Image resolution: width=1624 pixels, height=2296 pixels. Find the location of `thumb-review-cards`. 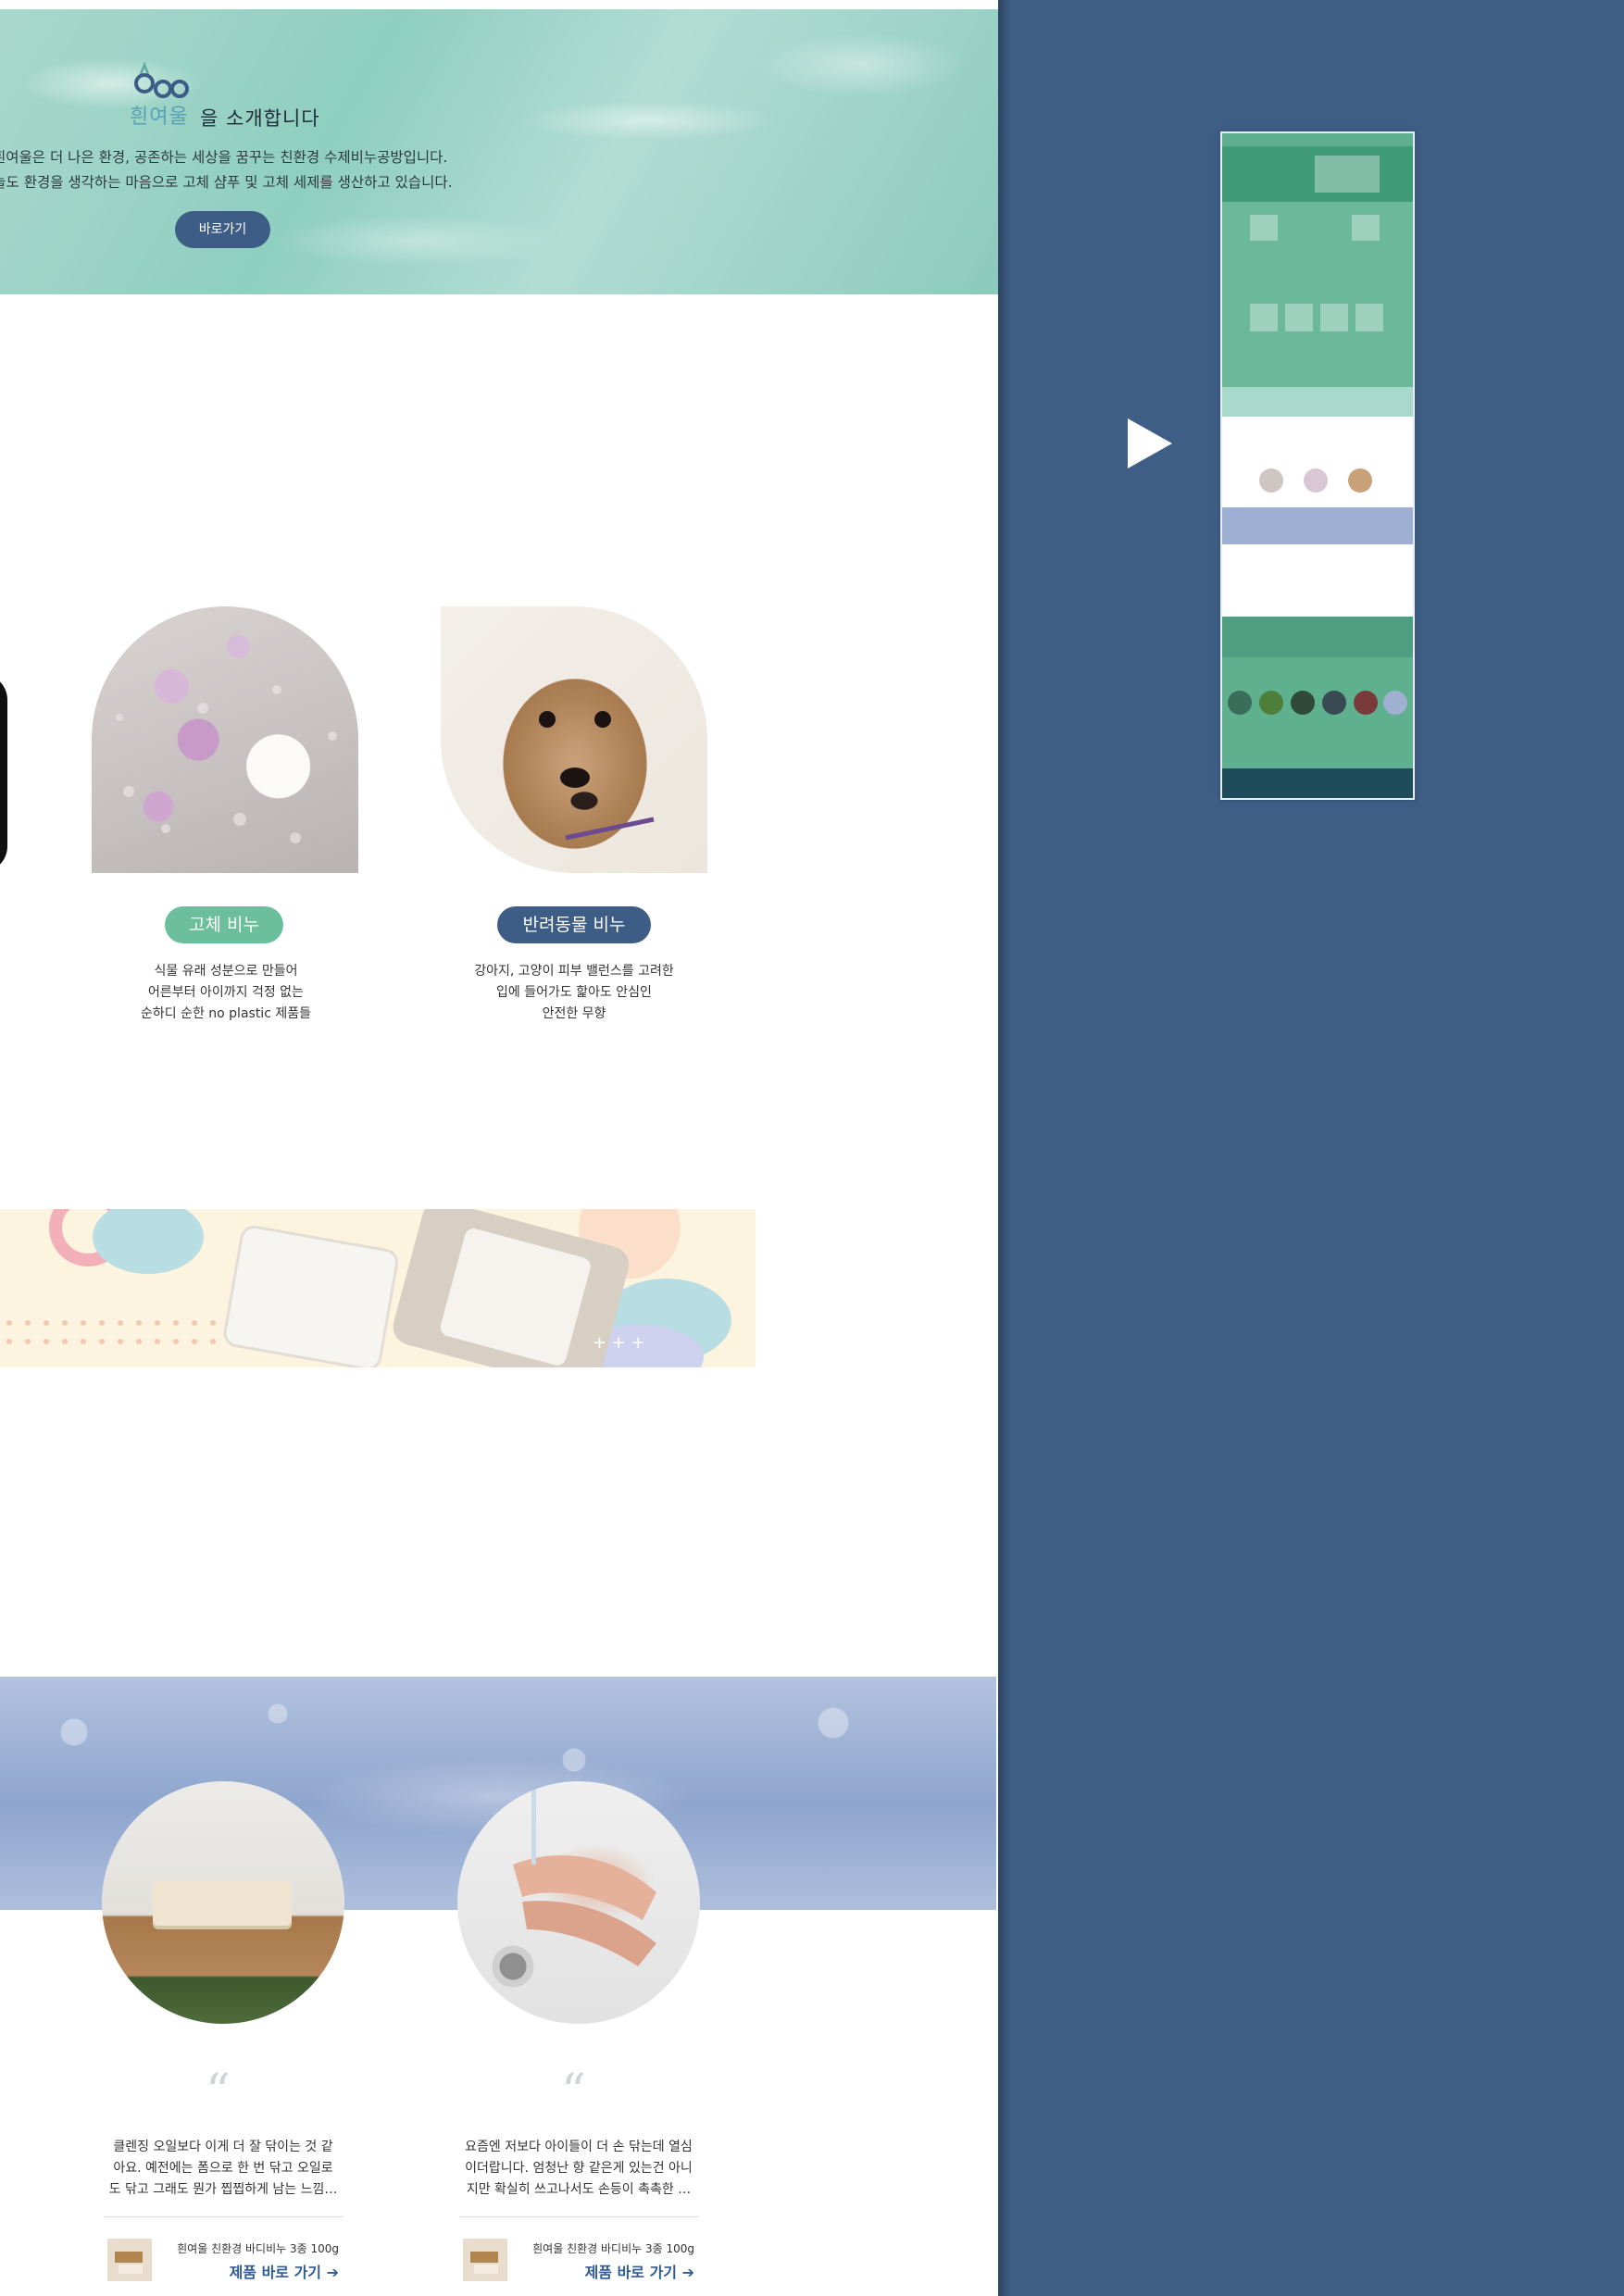

thumb-review-cards is located at coordinates (1317, 580).